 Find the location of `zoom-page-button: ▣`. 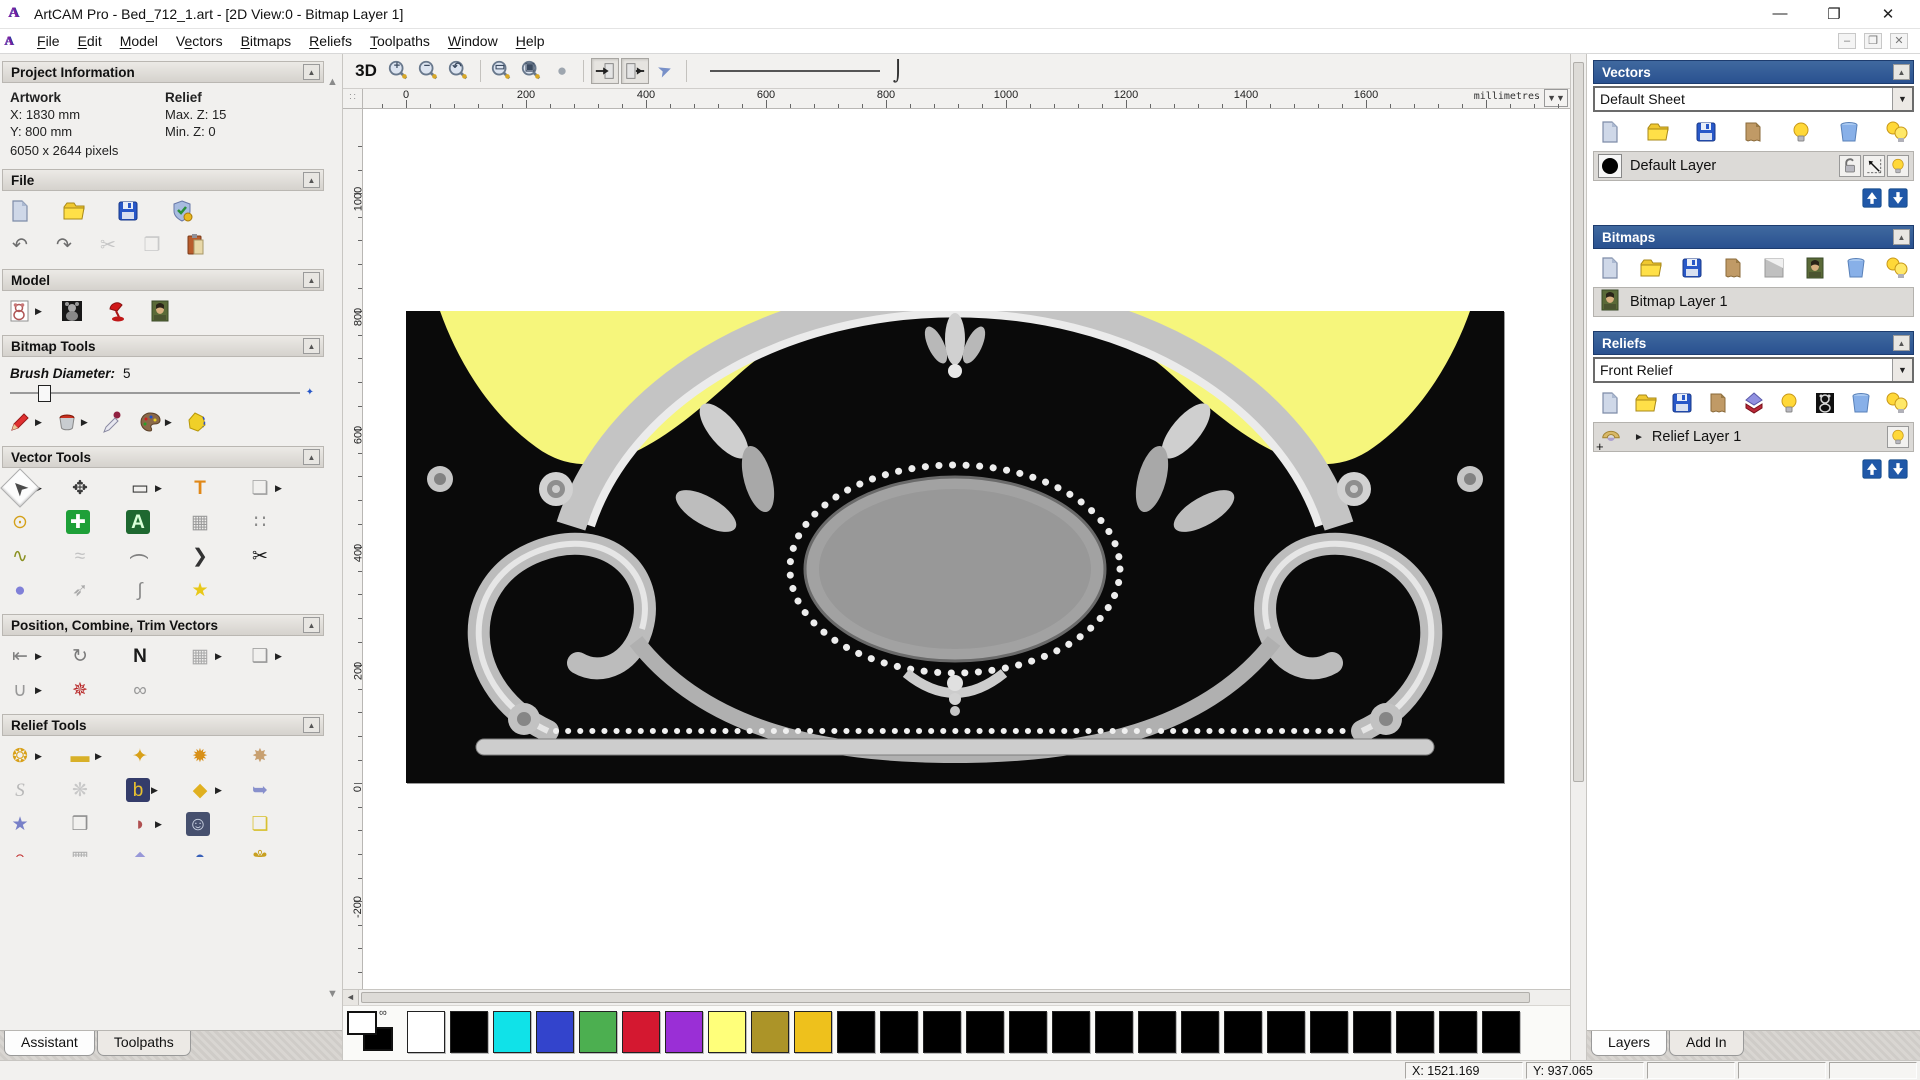

zoom-page-button: ▣ is located at coordinates (532, 71).